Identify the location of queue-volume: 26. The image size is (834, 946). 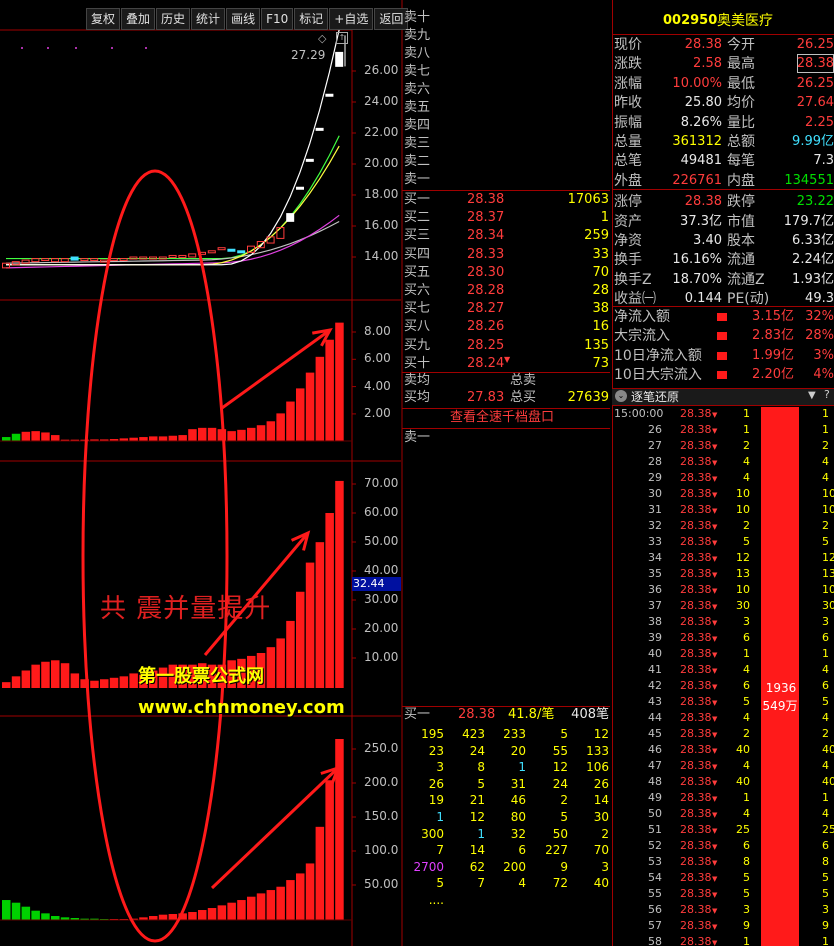
(601, 783).